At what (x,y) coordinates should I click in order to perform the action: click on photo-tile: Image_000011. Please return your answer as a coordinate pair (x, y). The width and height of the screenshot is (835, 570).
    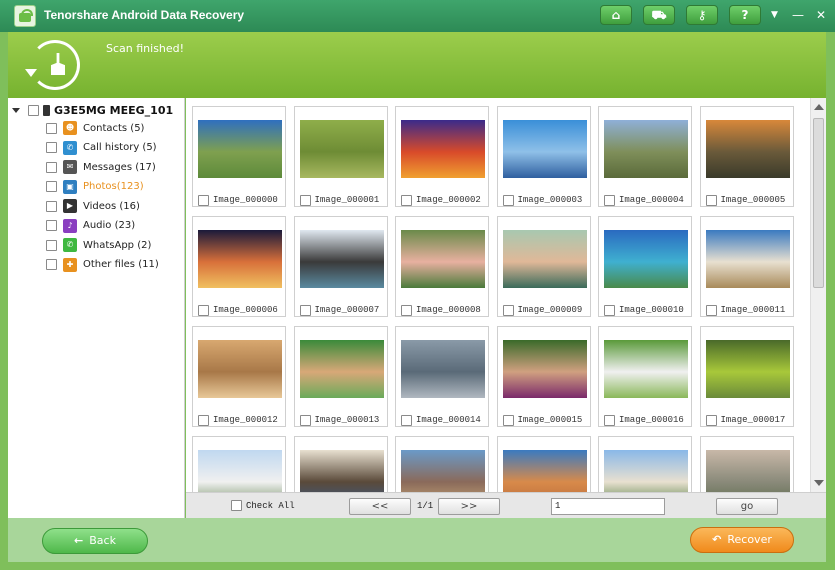
    Looking at the image, I should click on (746, 266).